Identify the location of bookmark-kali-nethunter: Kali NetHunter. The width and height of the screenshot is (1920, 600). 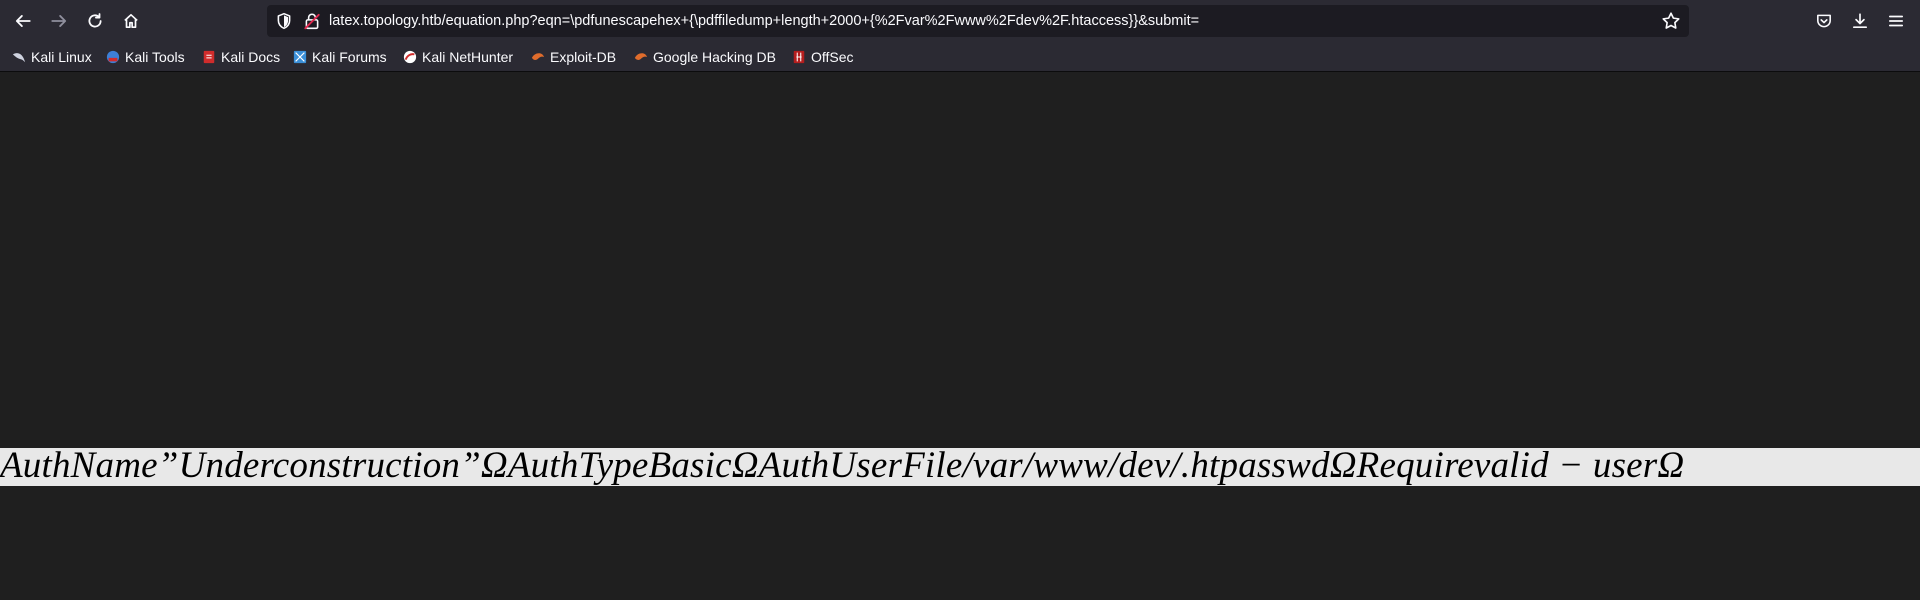
(458, 57).